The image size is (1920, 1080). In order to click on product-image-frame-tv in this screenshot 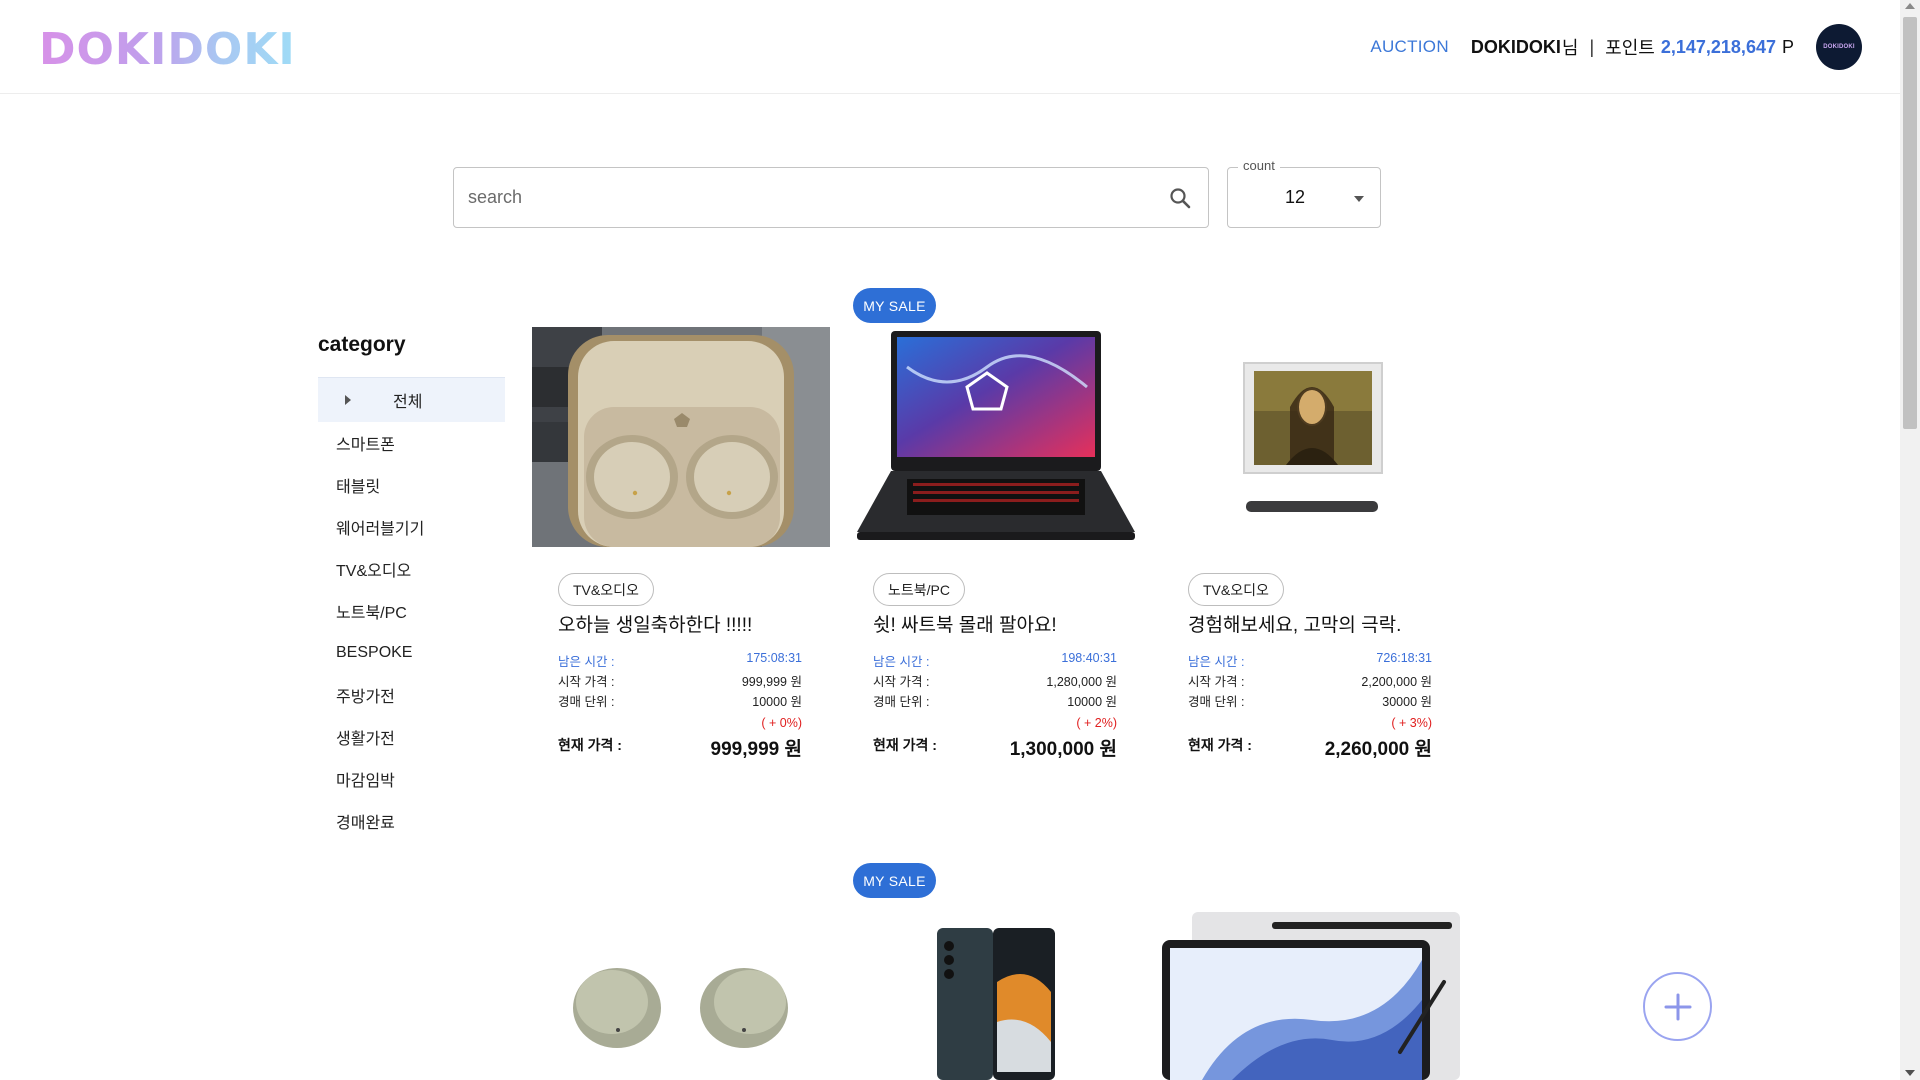, I will do `click(1311, 437)`.